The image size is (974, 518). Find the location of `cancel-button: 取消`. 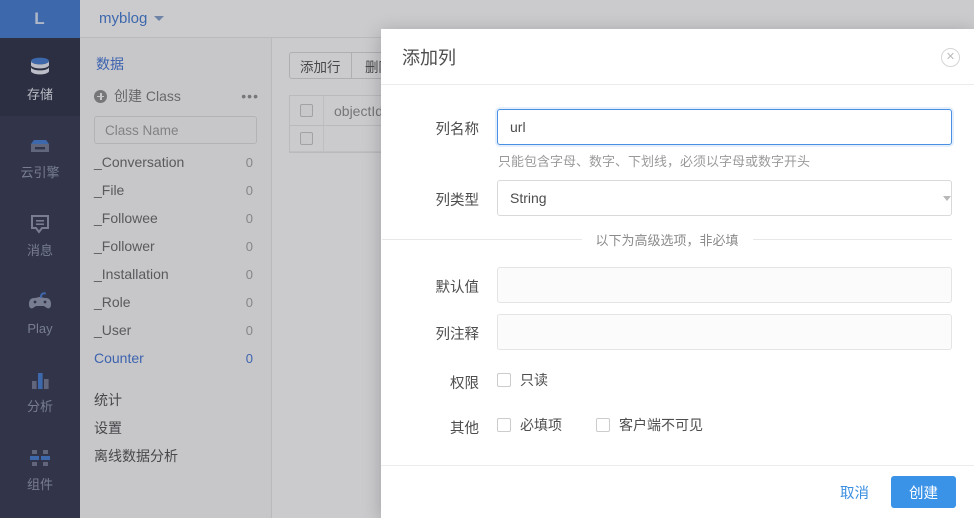

cancel-button: 取消 is located at coordinates (854, 492).